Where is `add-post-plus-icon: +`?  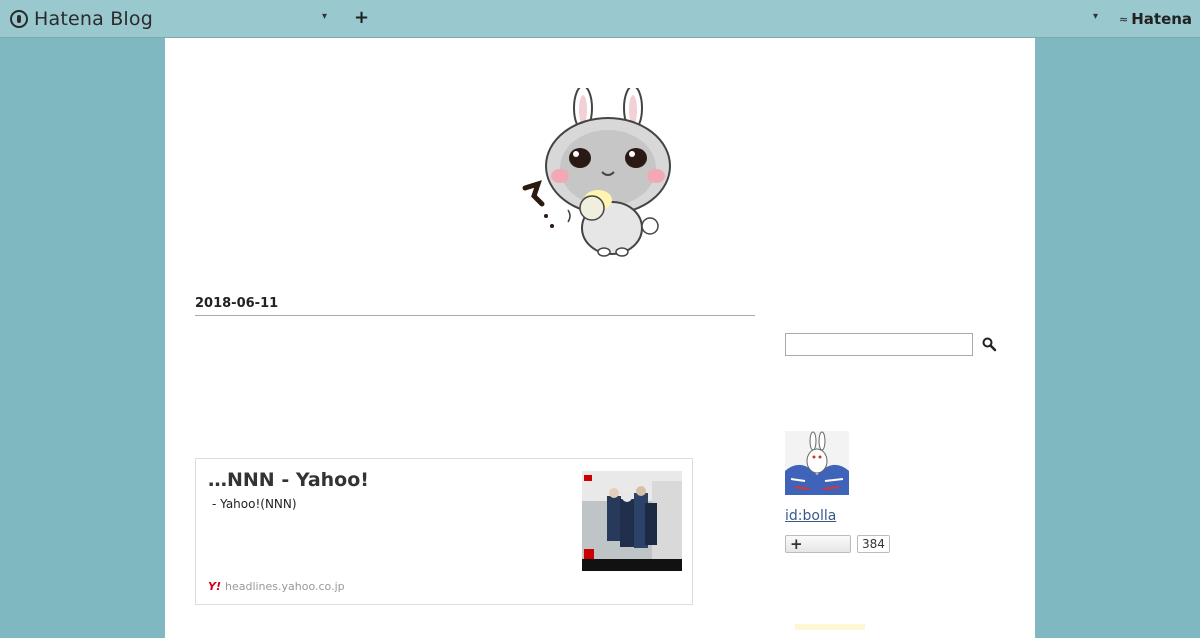
add-post-plus-icon: + is located at coordinates (361, 17).